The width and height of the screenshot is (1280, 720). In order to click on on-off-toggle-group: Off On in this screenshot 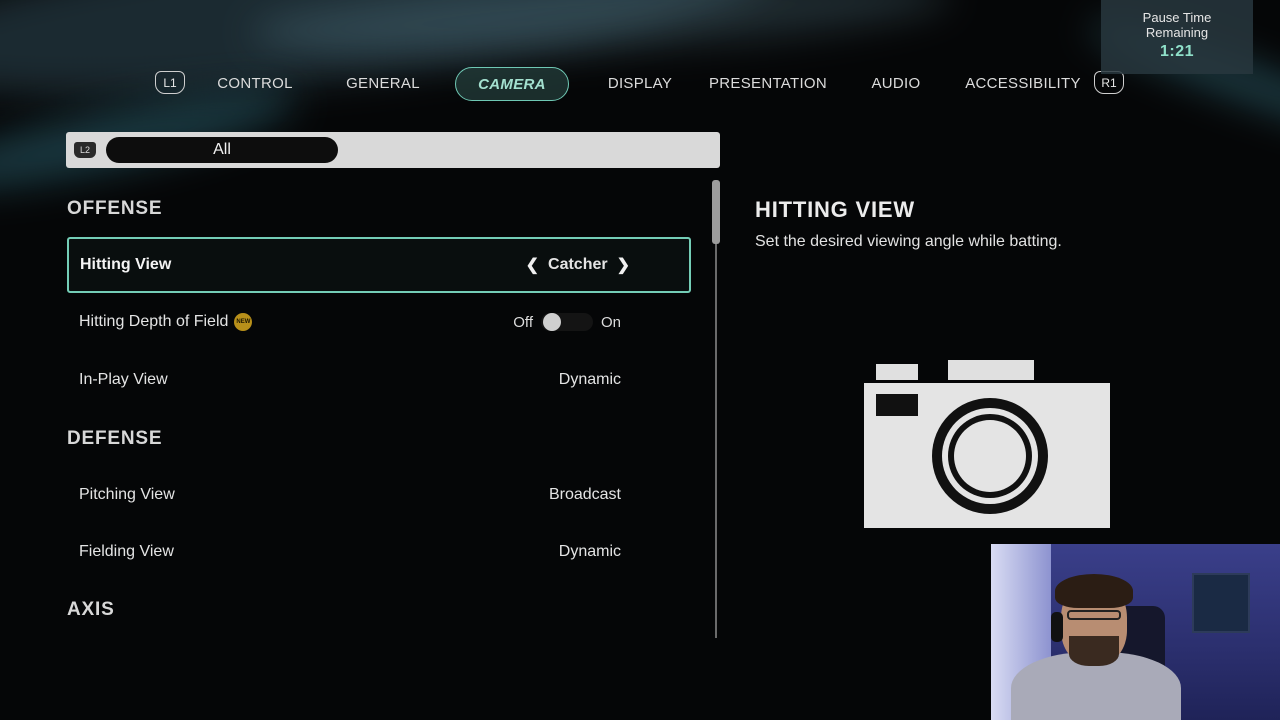, I will do `click(567, 322)`.